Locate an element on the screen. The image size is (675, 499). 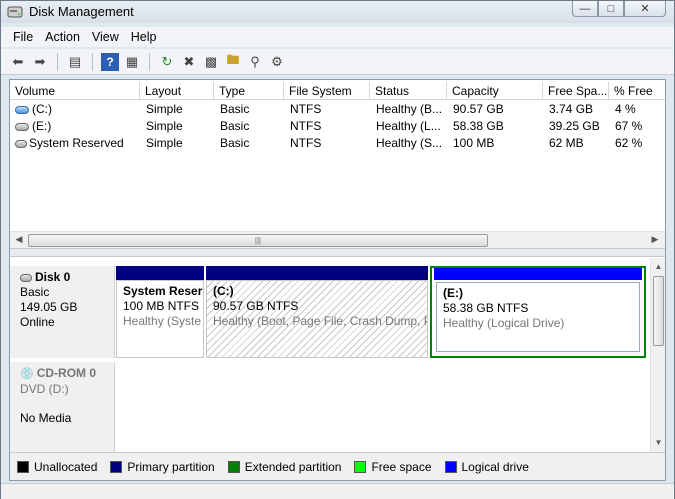
disk-0-name: Disk 0 is located at coordinates (53, 277).